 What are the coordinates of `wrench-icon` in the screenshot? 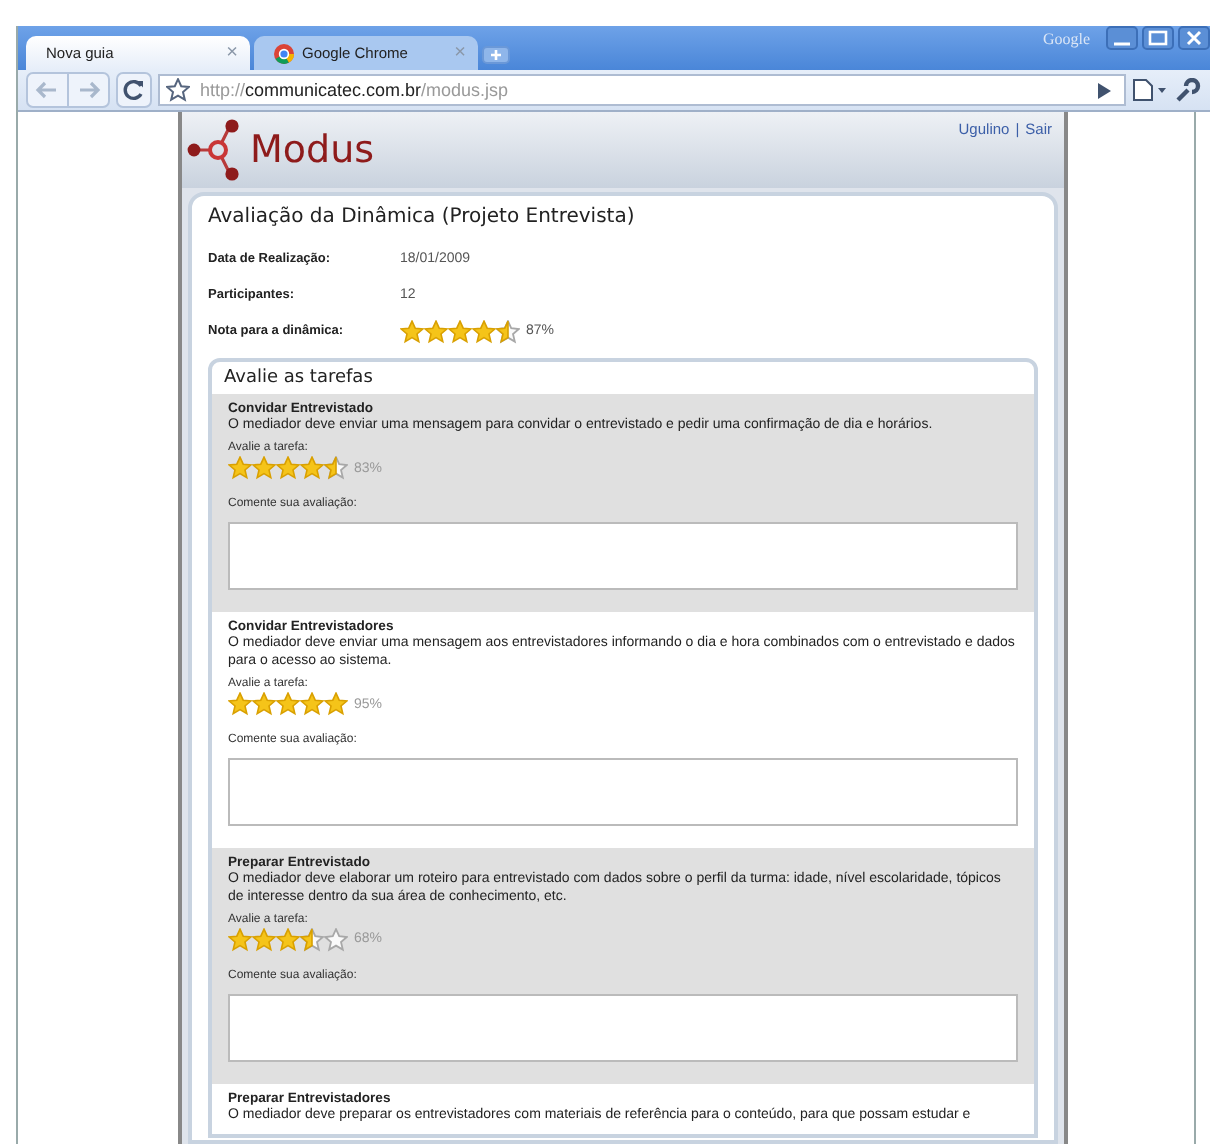 It's located at (1188, 90).